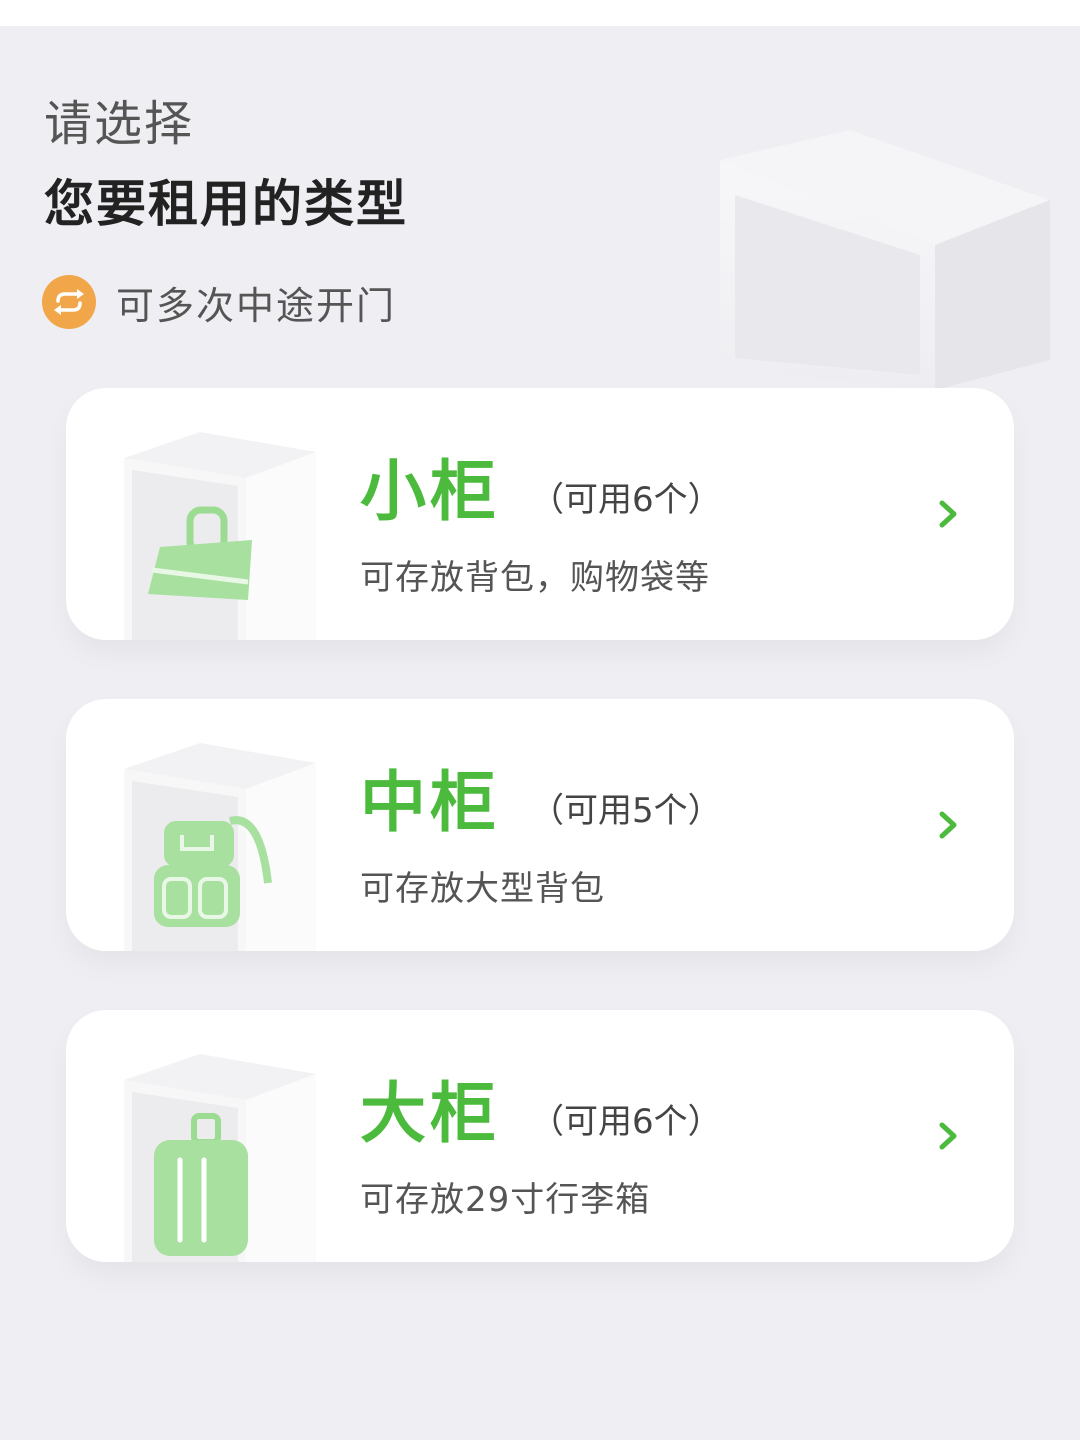 Image resolution: width=1080 pixels, height=1440 pixels. I want to click on cabinet-availability: （可用5个）, so click(626, 811).